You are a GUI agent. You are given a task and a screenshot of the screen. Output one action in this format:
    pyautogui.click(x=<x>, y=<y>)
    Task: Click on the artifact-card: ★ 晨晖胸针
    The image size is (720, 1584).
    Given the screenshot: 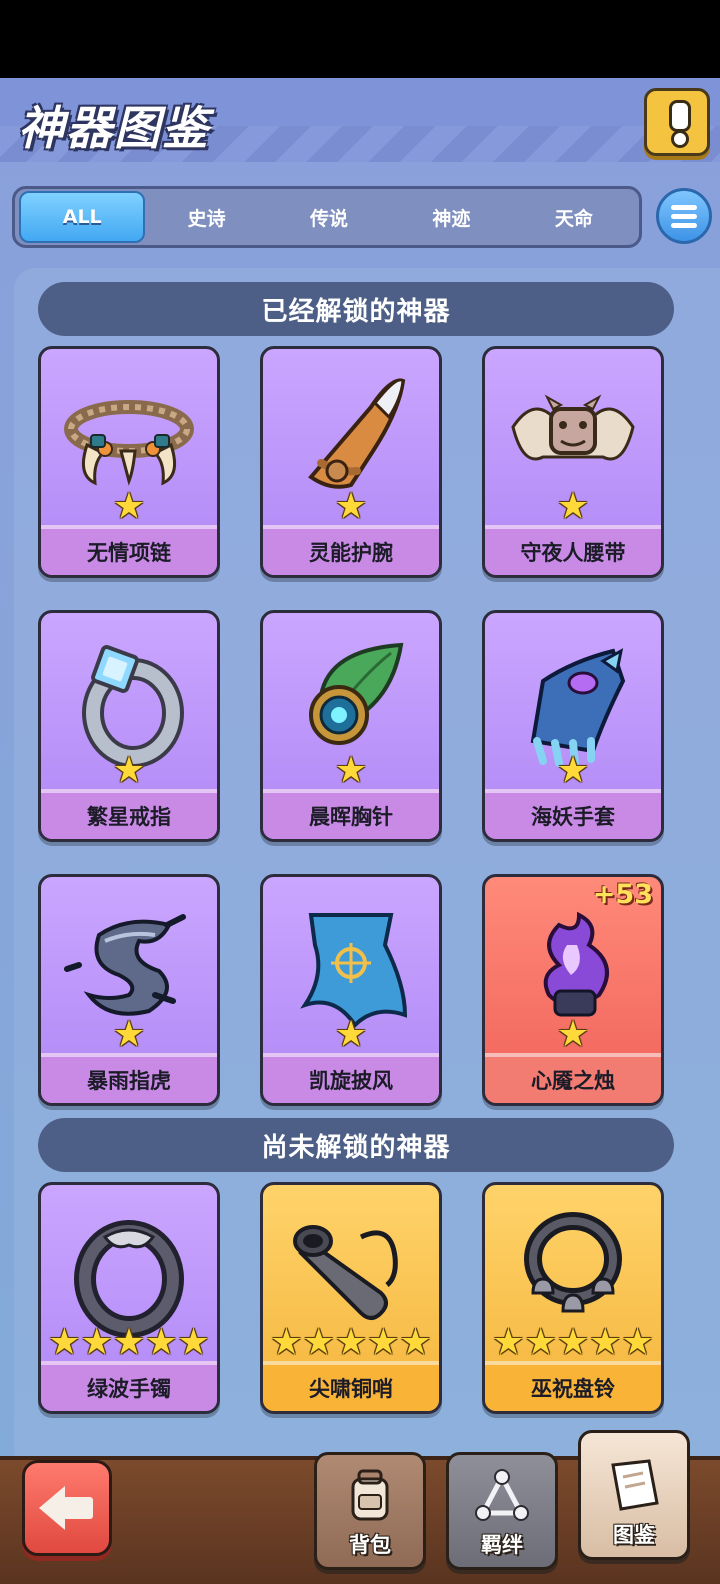 What is the action you would take?
    pyautogui.click(x=351, y=726)
    